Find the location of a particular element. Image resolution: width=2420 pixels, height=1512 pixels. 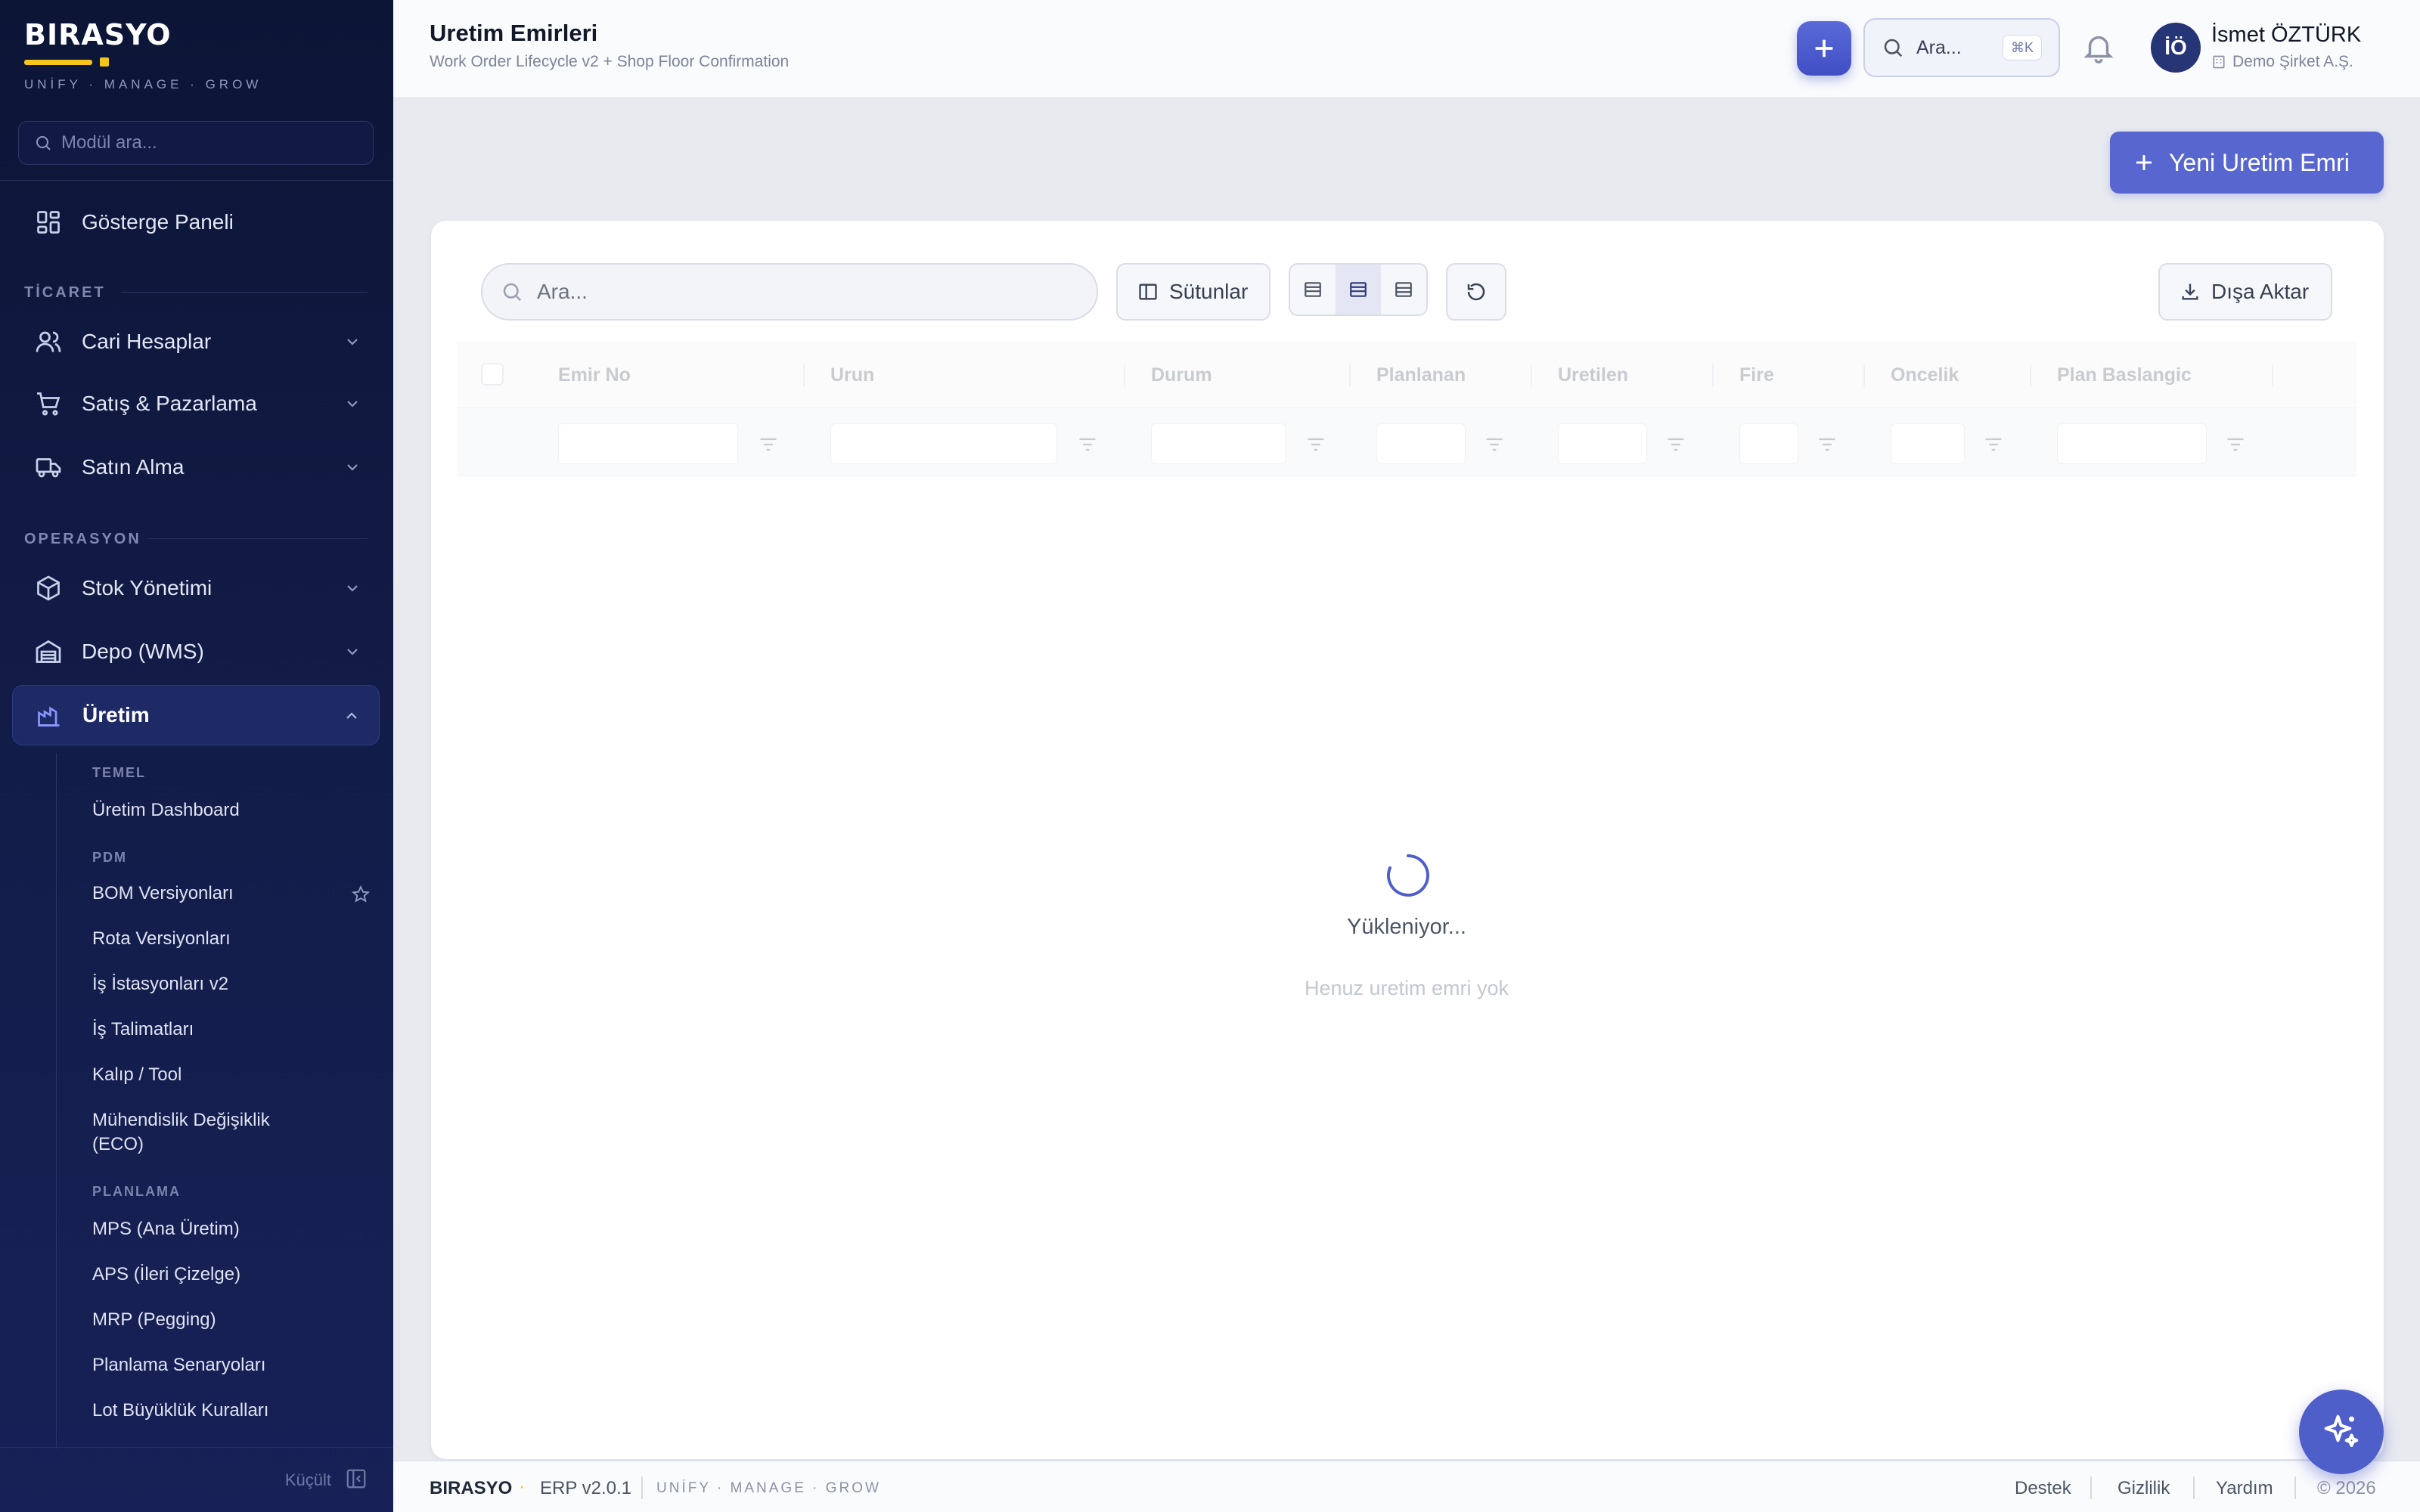

global-search-button: Ara... ⌘K is located at coordinates (1961, 48).